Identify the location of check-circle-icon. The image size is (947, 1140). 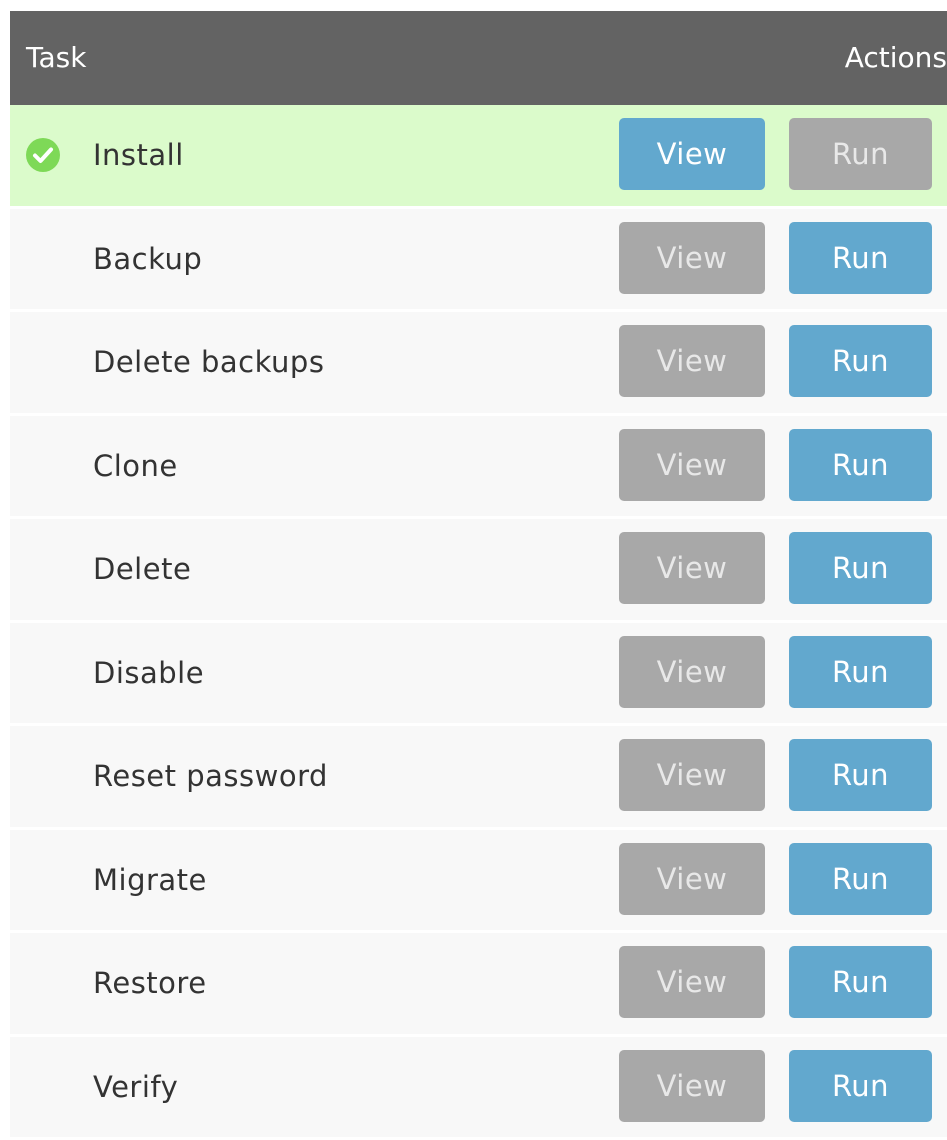
(43, 155).